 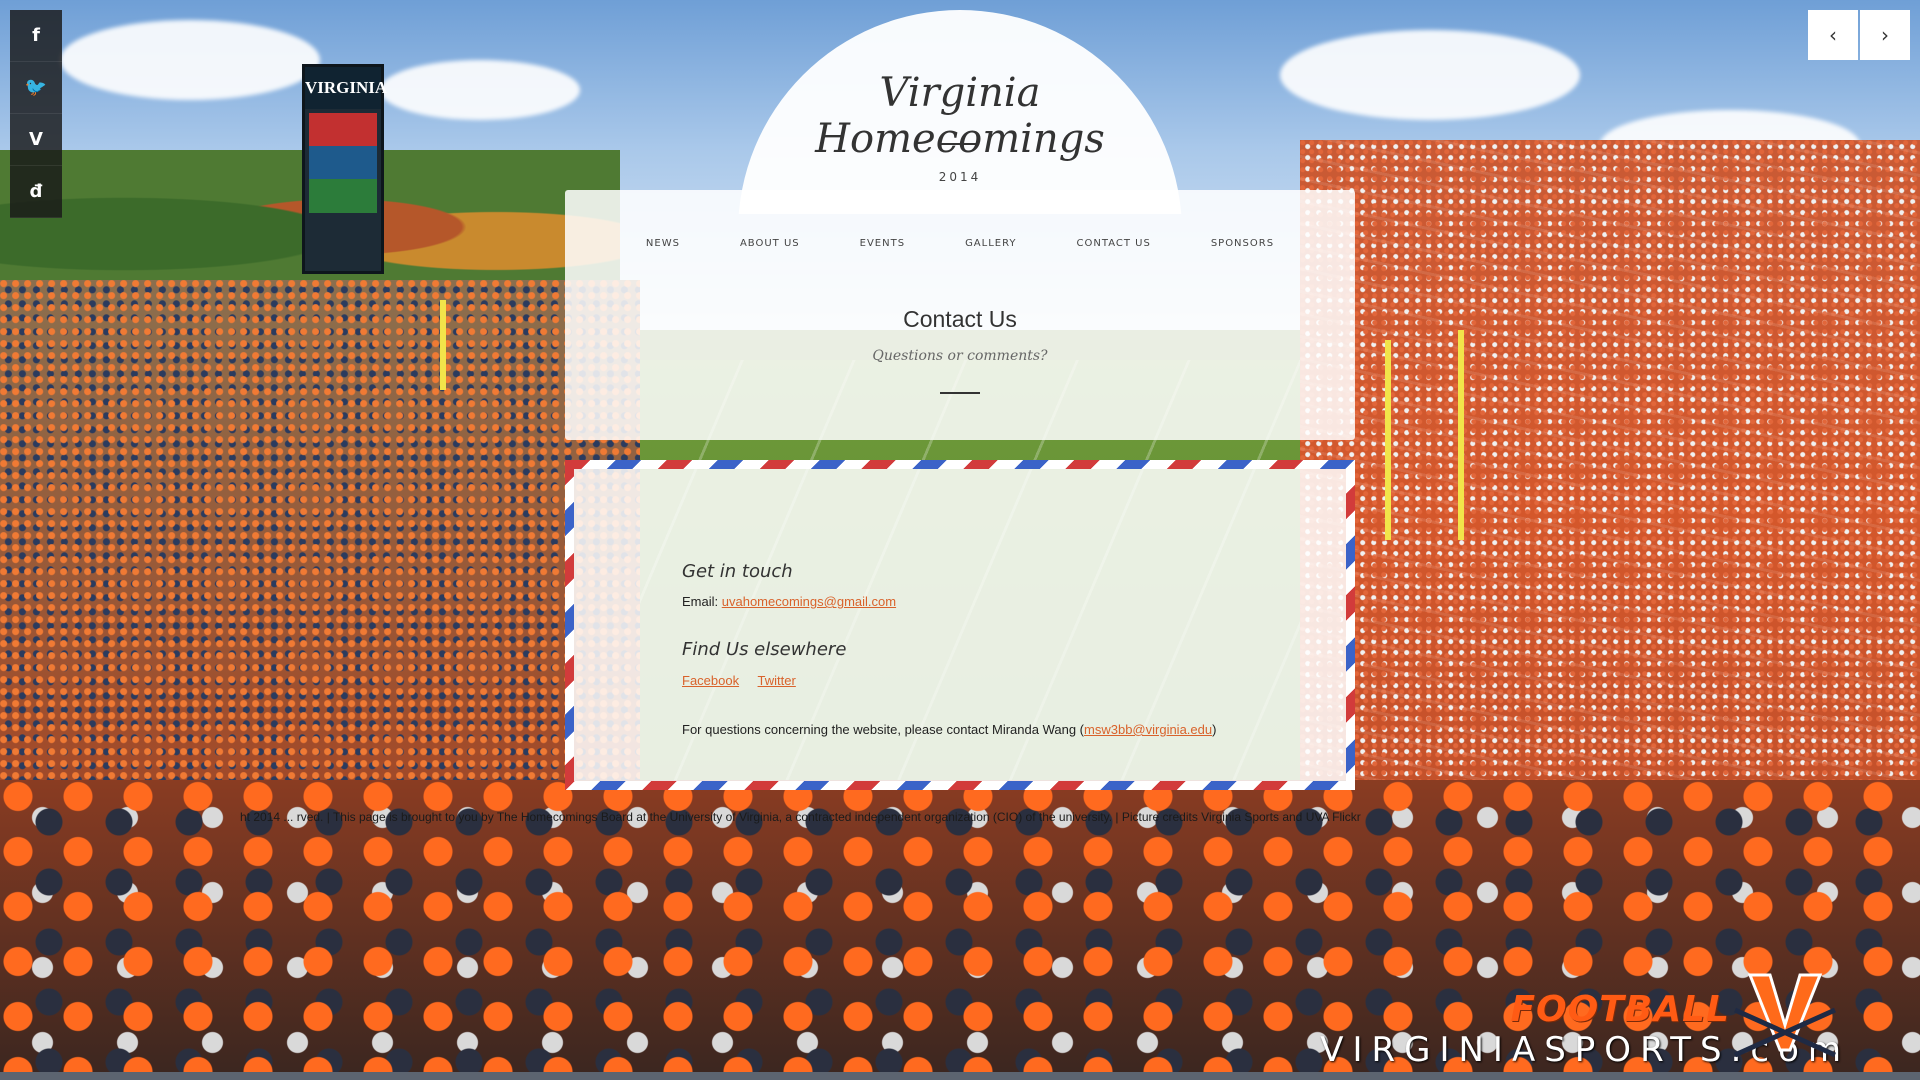 What do you see at coordinates (960, 177) in the screenshot?
I see `site-year: 2014` at bounding box center [960, 177].